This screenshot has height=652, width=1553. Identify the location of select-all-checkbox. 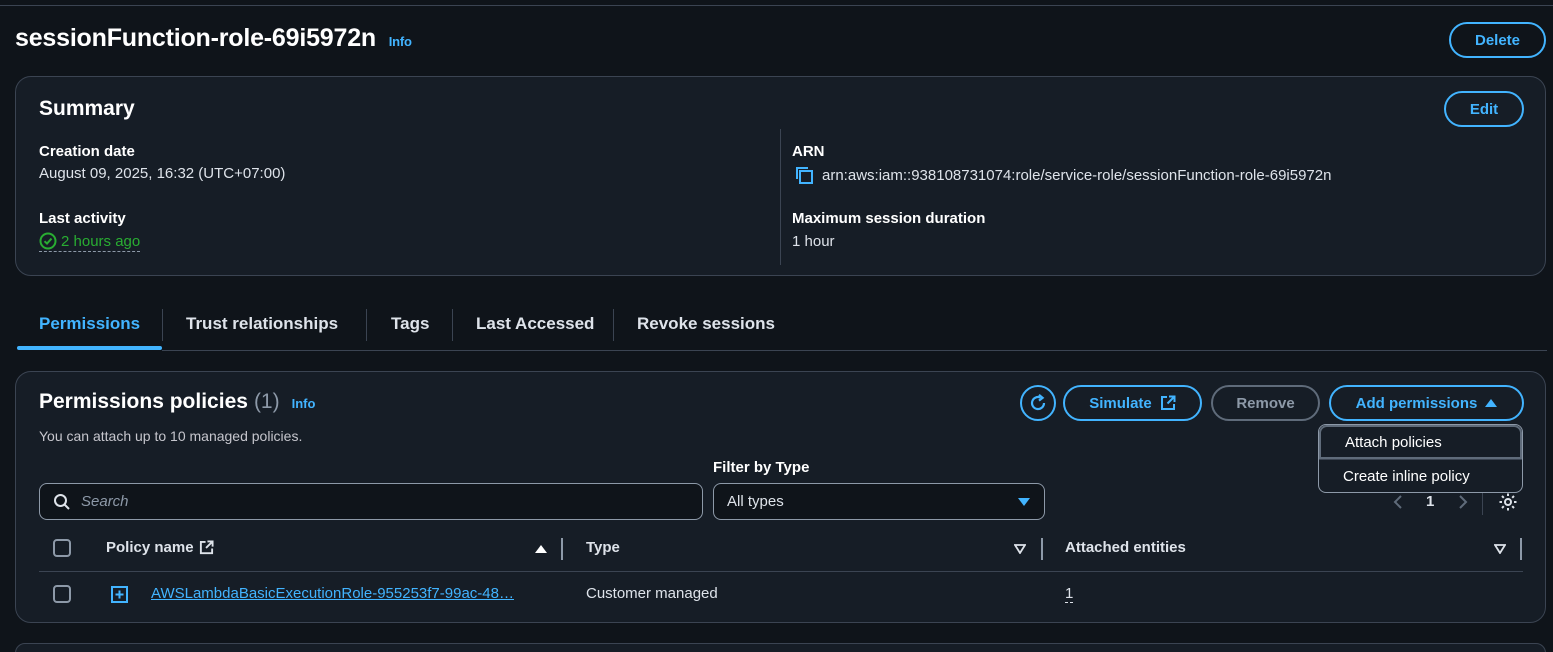
(62, 548).